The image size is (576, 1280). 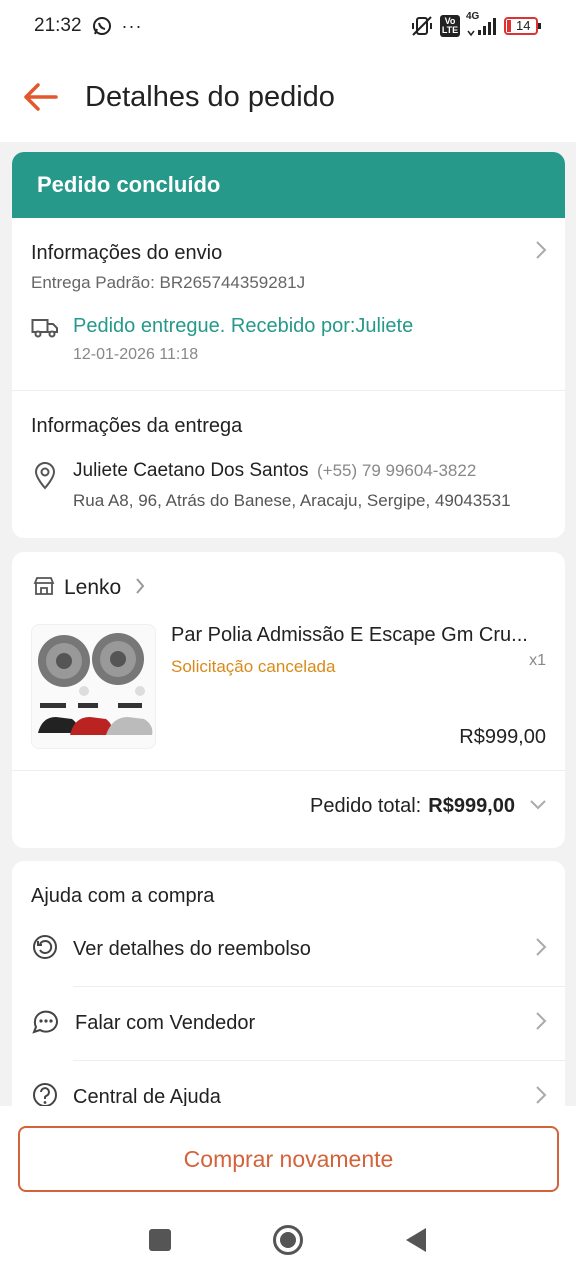 What do you see at coordinates (397, 470) in the screenshot?
I see `recipient-phone: (+55) 79 99604-3822` at bounding box center [397, 470].